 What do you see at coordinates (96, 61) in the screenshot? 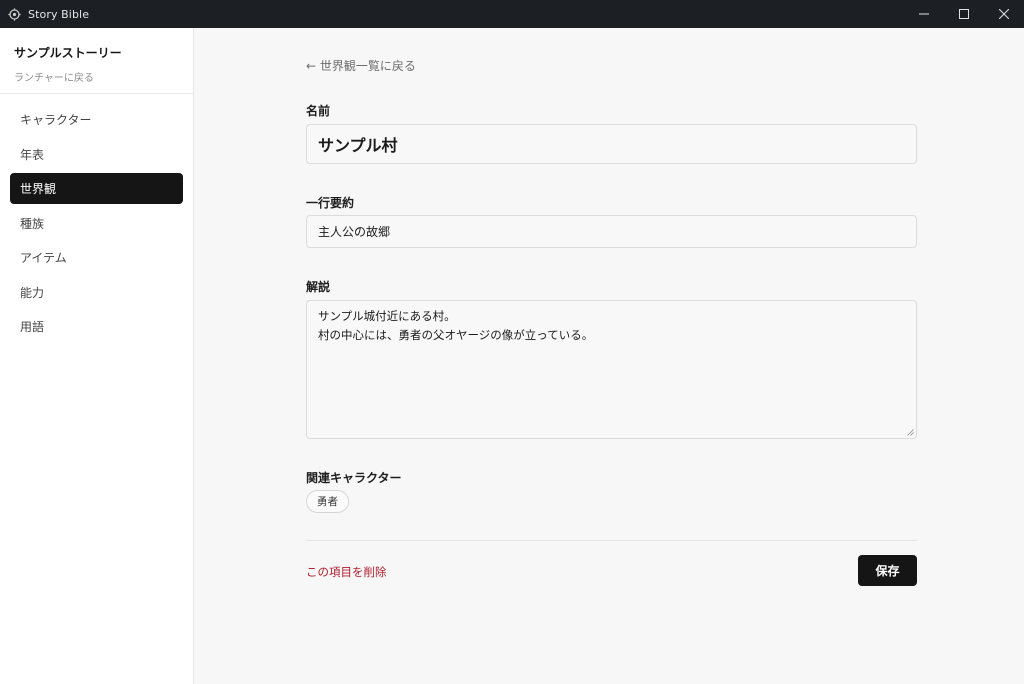
I see `story-header: サンプルストーリー ランチャーに戻る` at bounding box center [96, 61].